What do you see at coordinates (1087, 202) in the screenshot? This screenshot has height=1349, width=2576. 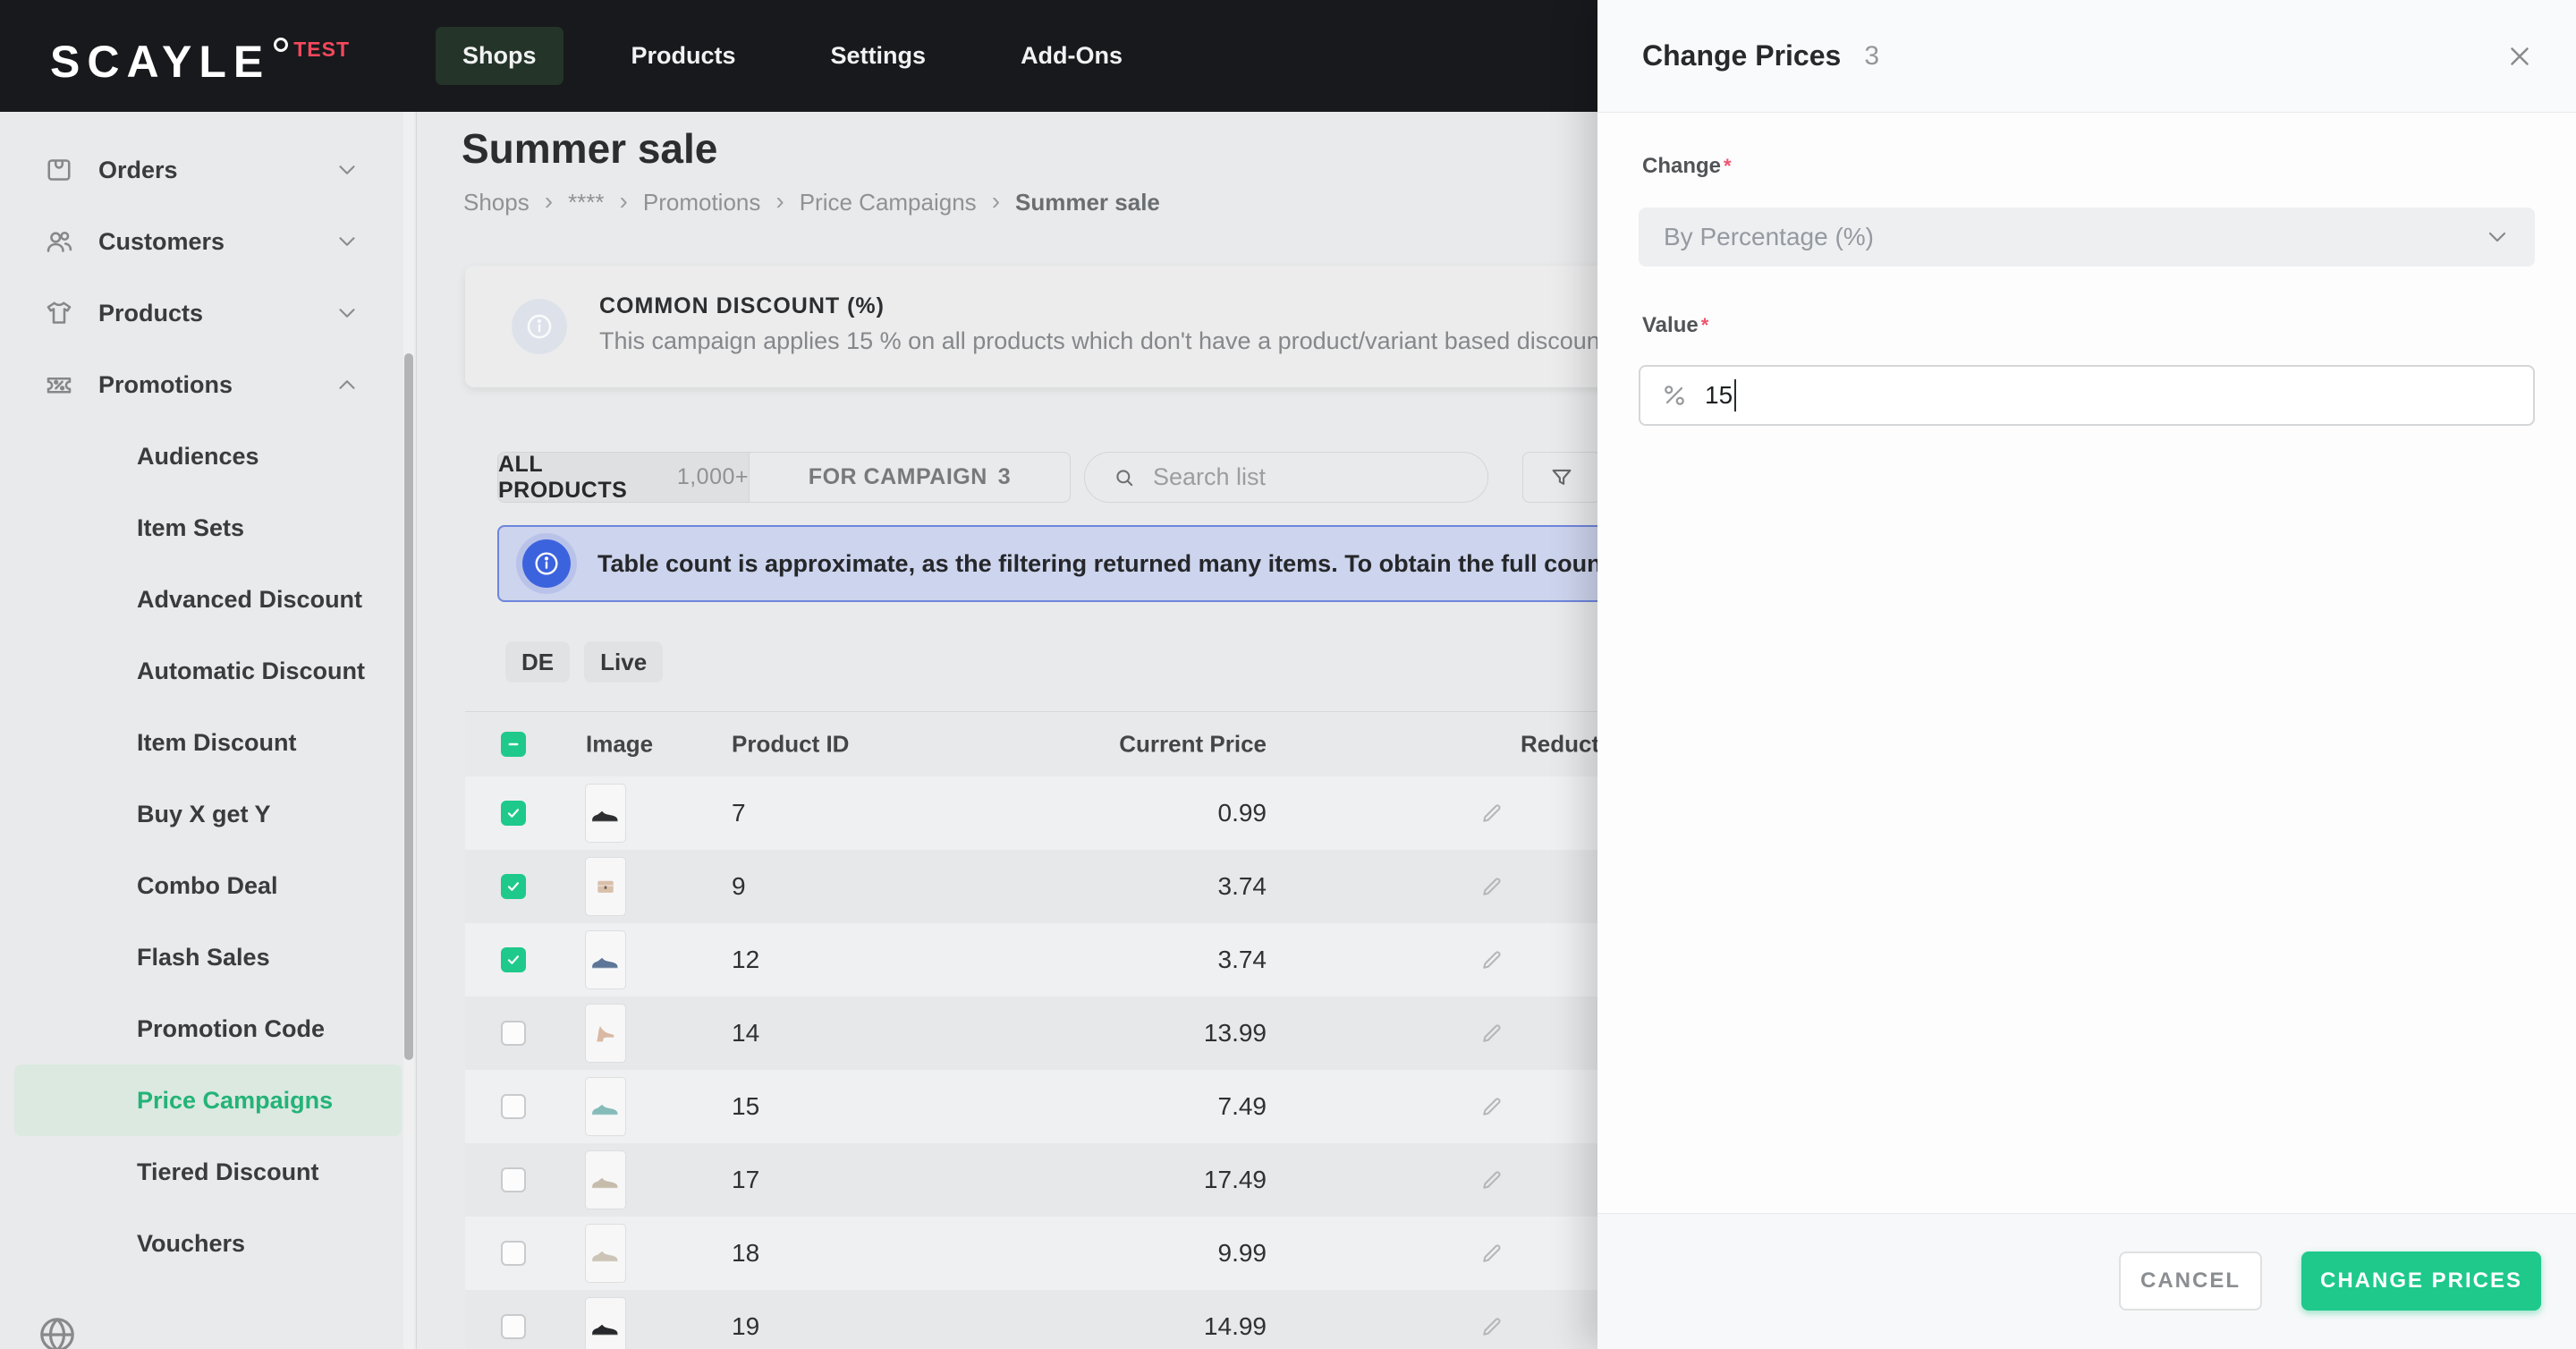 I see `breadcrumb-item-summer-sale: Summer sale` at bounding box center [1087, 202].